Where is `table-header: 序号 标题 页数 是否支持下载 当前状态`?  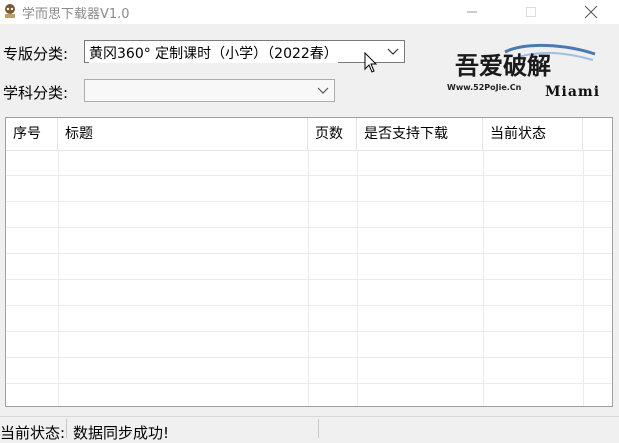 table-header: 序号 标题 页数 是否支持下载 当前状态 is located at coordinates (309, 134).